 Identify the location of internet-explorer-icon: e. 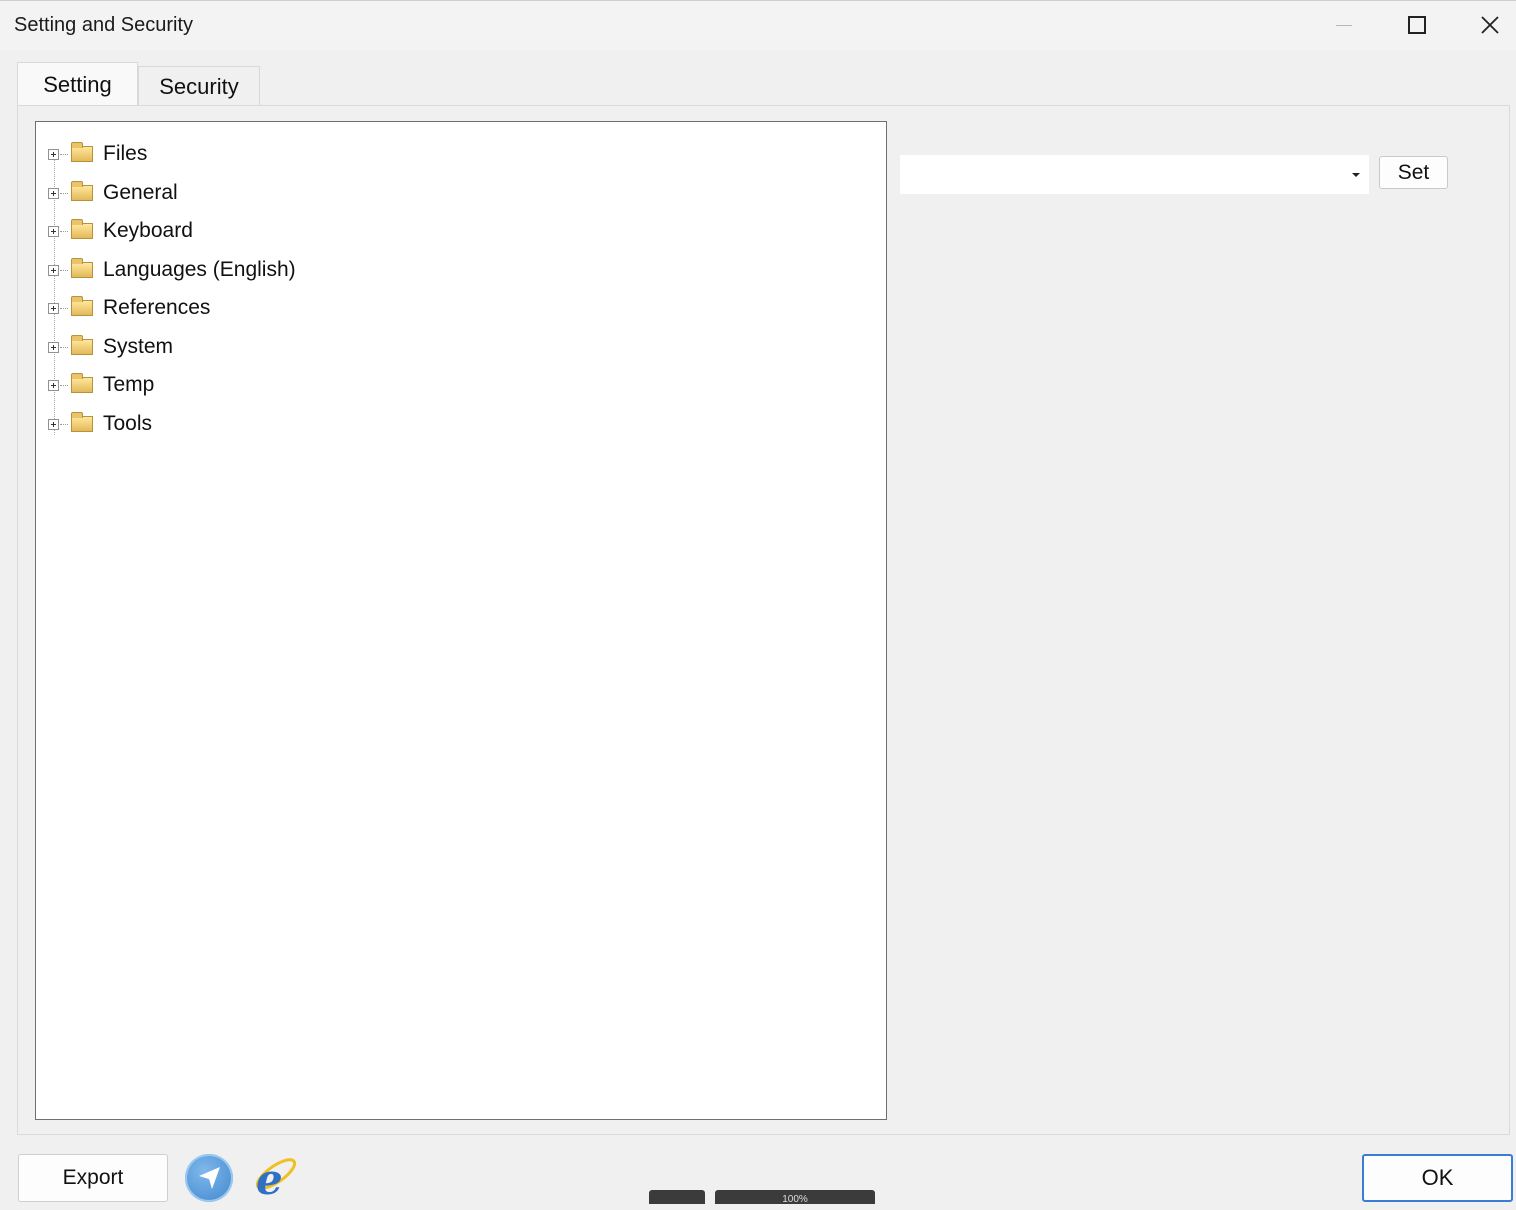
(275, 1178).